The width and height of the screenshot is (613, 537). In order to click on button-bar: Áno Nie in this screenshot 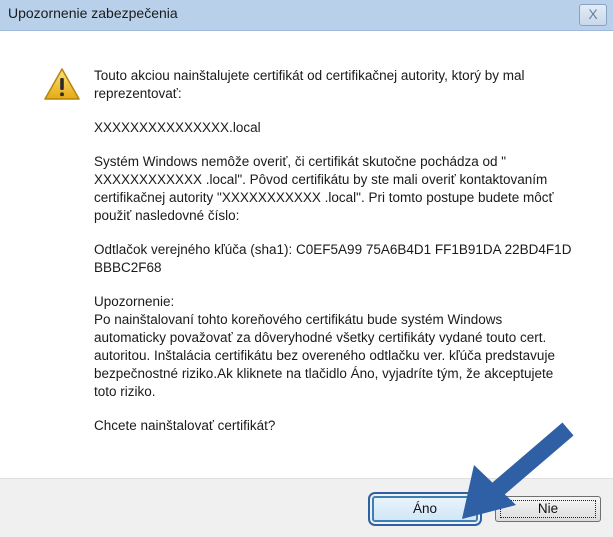, I will do `click(306, 507)`.